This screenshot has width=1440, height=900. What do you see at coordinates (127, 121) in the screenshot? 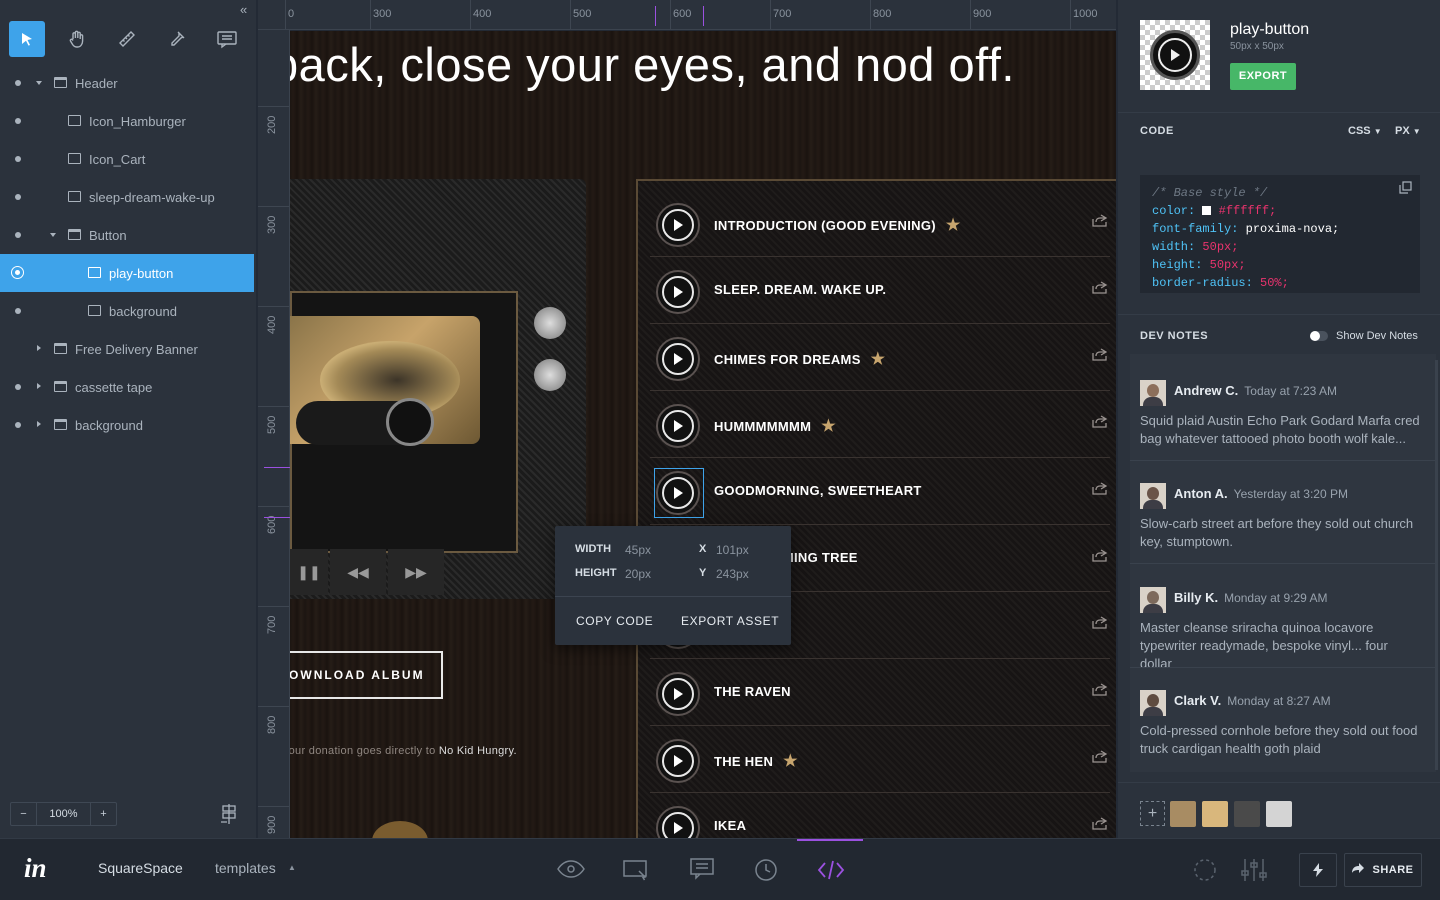
I see `layer-row: Icon_Hamburger` at bounding box center [127, 121].